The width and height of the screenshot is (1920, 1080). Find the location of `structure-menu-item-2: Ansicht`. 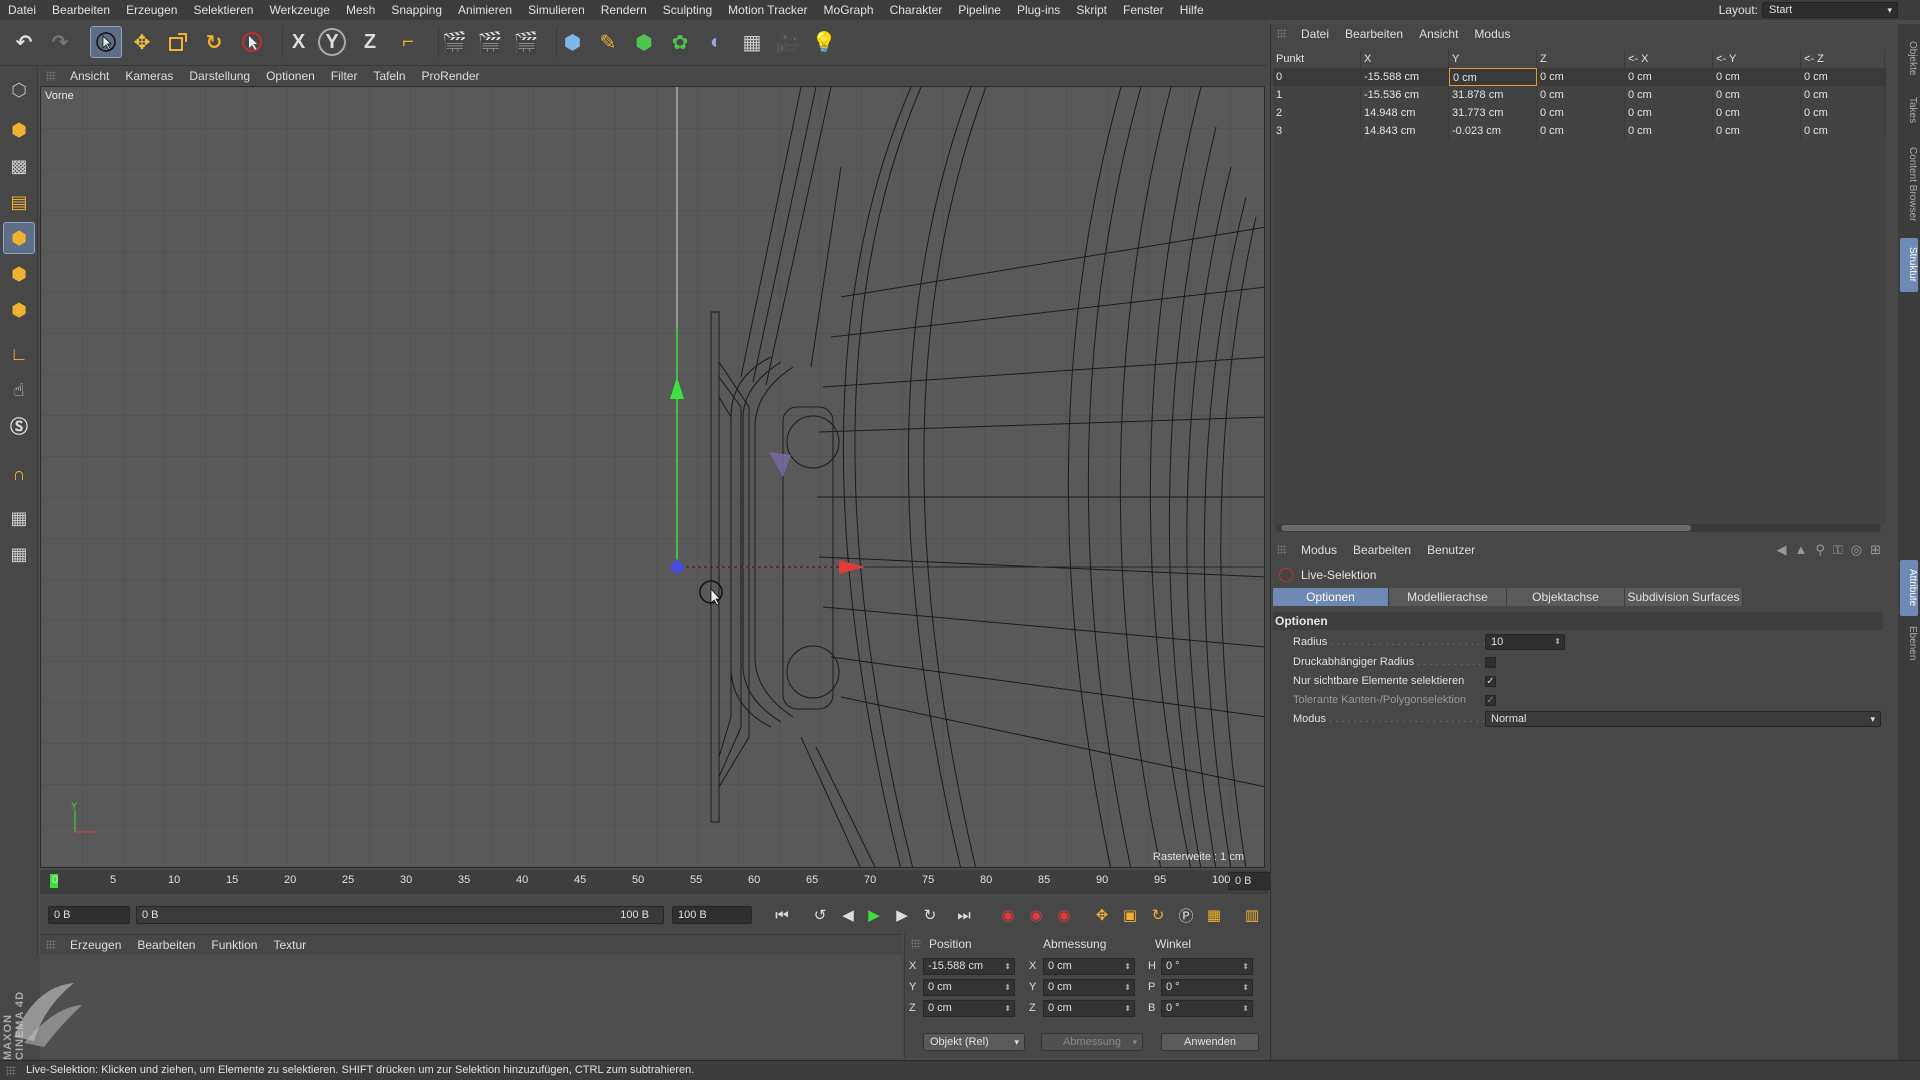

structure-menu-item-2: Ansicht is located at coordinates (1438, 34).